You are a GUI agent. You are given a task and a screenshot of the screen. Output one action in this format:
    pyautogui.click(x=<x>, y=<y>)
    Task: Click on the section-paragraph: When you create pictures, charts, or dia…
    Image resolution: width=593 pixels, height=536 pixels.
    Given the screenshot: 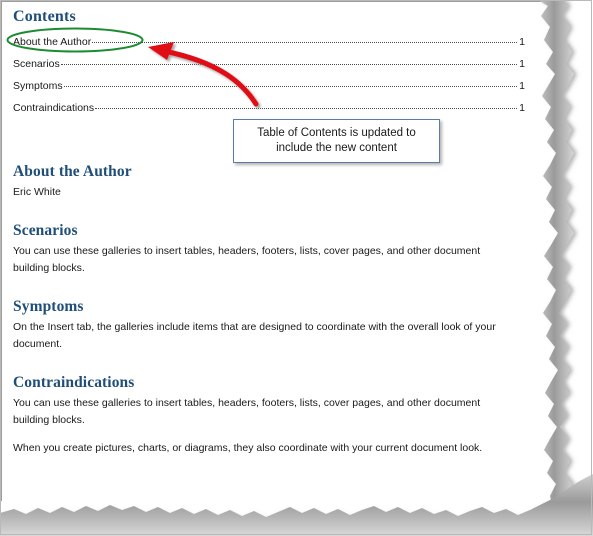 What is the action you would take?
    pyautogui.click(x=248, y=448)
    